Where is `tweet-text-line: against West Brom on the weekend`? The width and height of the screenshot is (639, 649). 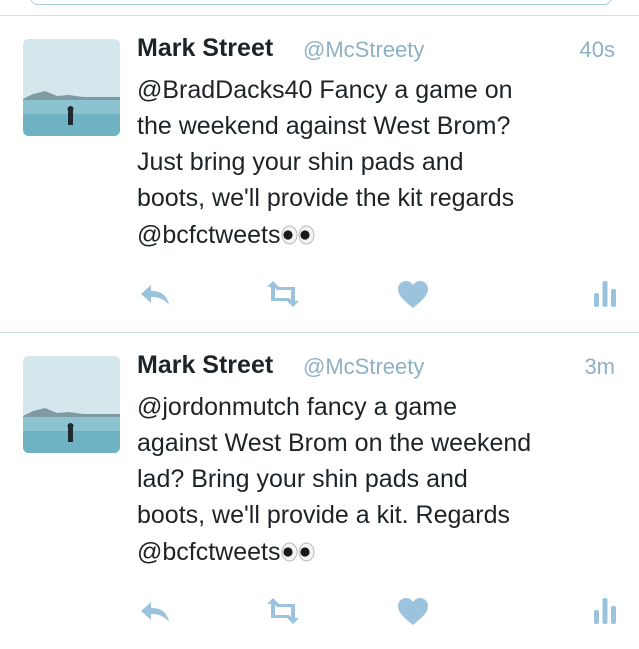 tweet-text-line: against West Brom on the weekend is located at coordinates (334, 443).